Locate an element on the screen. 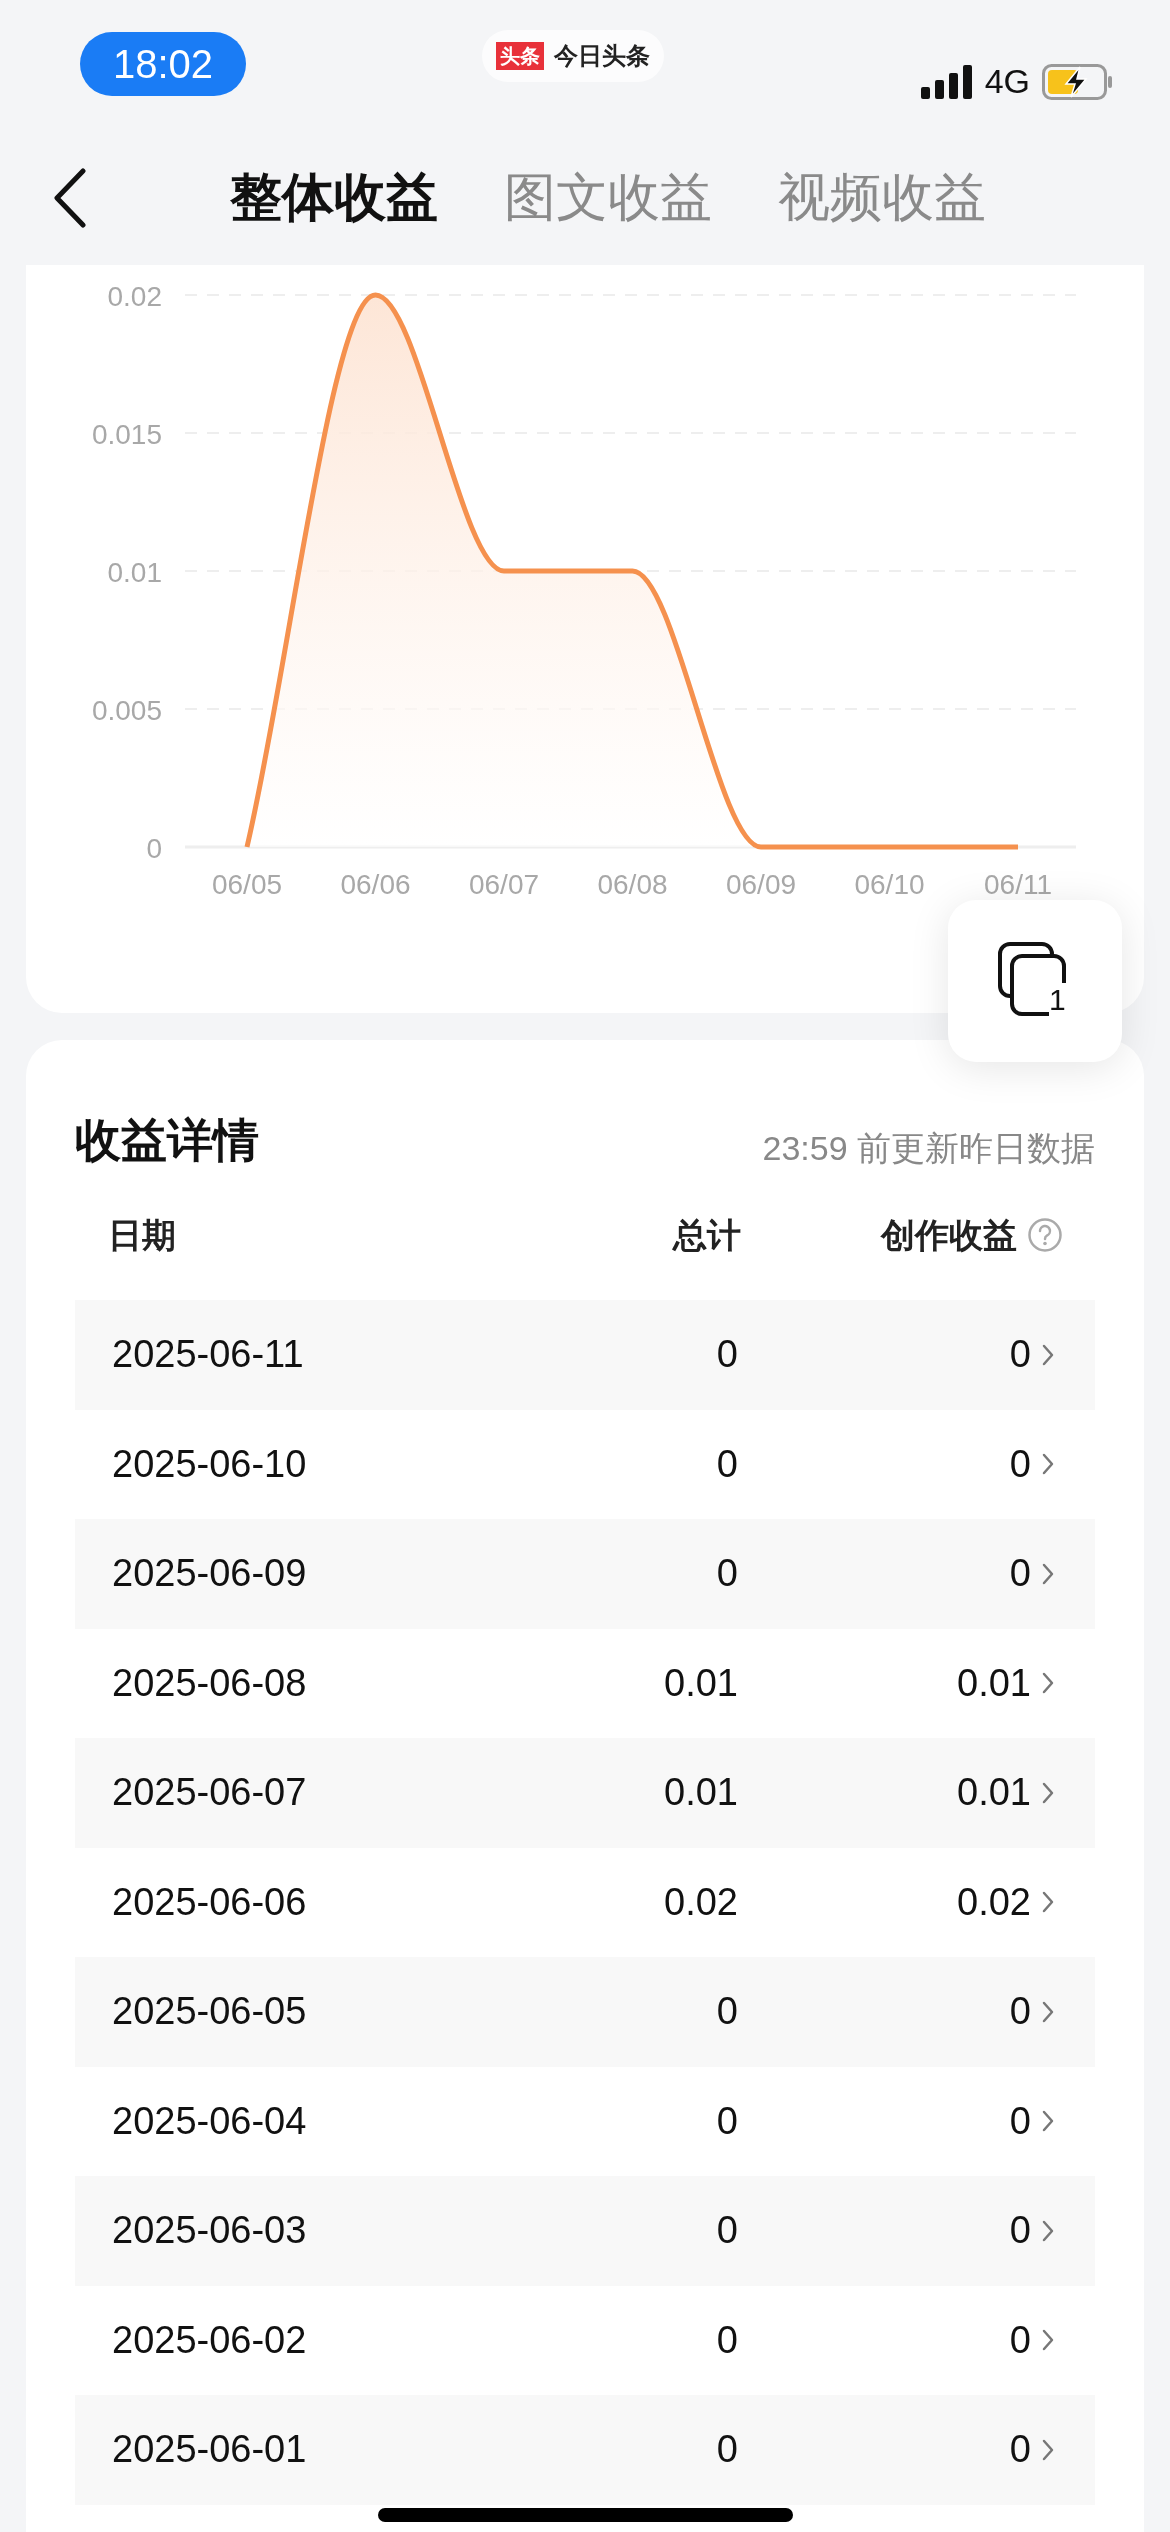 This screenshot has height=2532, width=1170. column-header: 总计 is located at coordinates (707, 1235).